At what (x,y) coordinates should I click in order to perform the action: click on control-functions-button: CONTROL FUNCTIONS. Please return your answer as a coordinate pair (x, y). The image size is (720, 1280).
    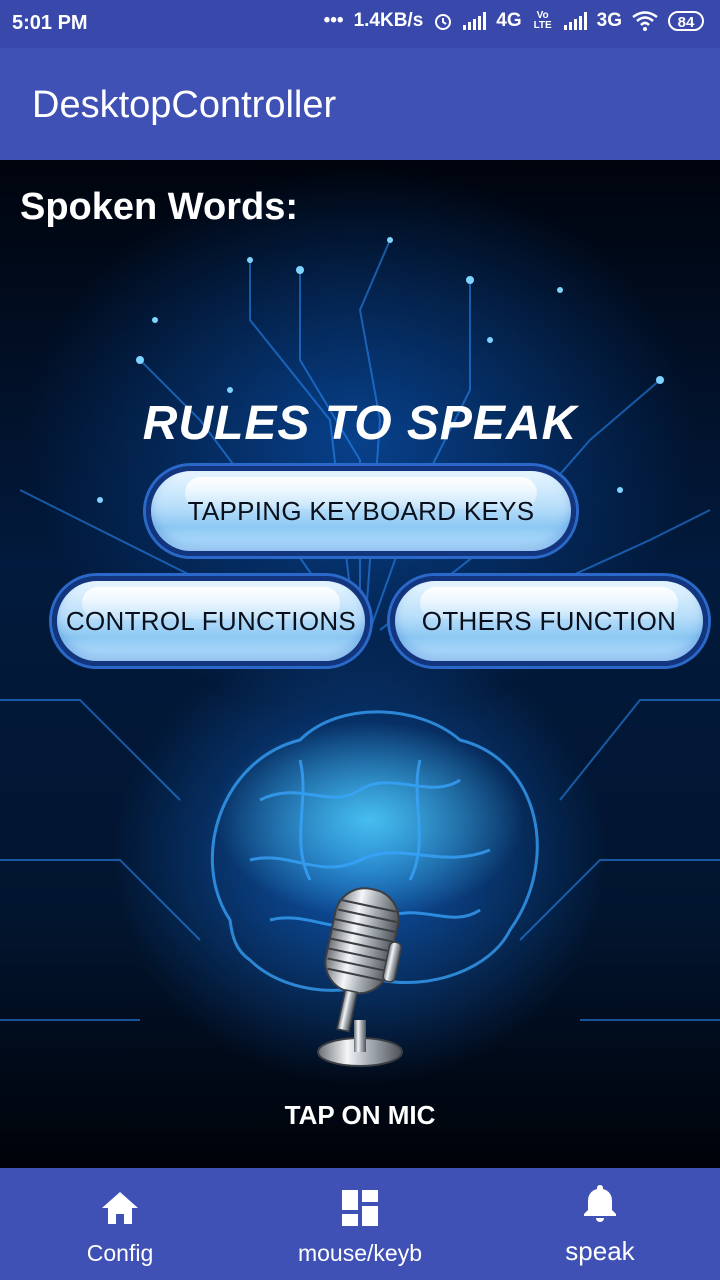
    Looking at the image, I should click on (211, 621).